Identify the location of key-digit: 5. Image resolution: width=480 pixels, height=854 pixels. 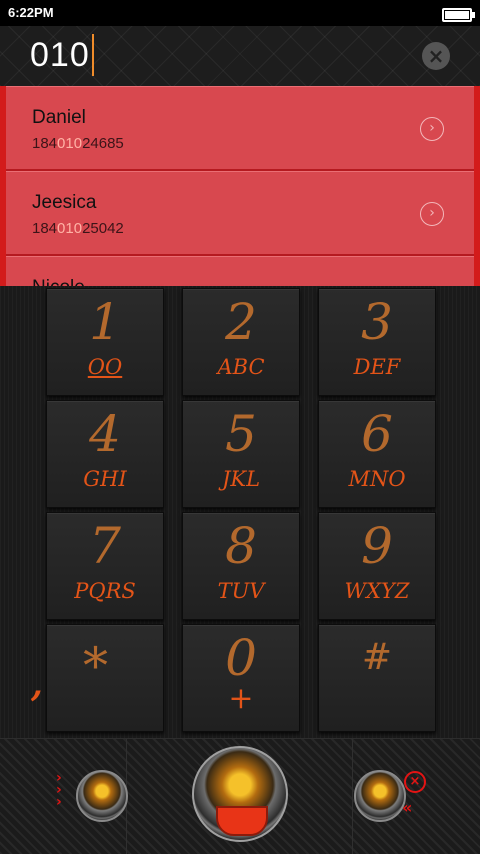
(241, 434).